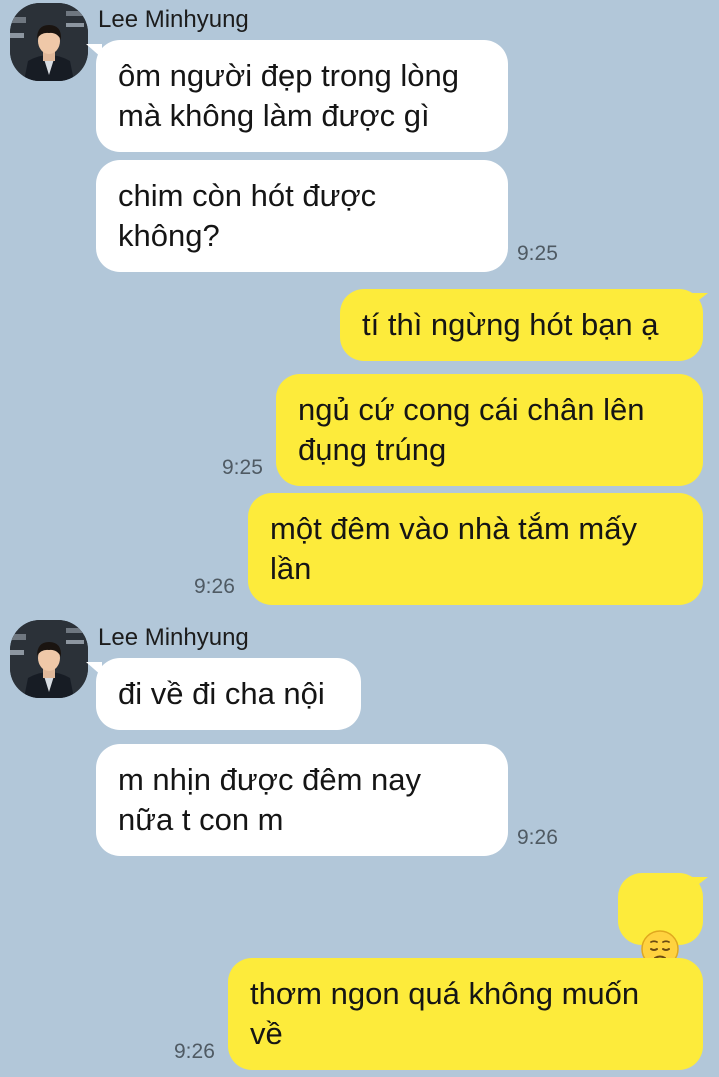 The width and height of the screenshot is (719, 1077). Describe the element at coordinates (465, 1014) in the screenshot. I see `message-bubble-outgoing: thơm ngon quá không muốn về` at that location.